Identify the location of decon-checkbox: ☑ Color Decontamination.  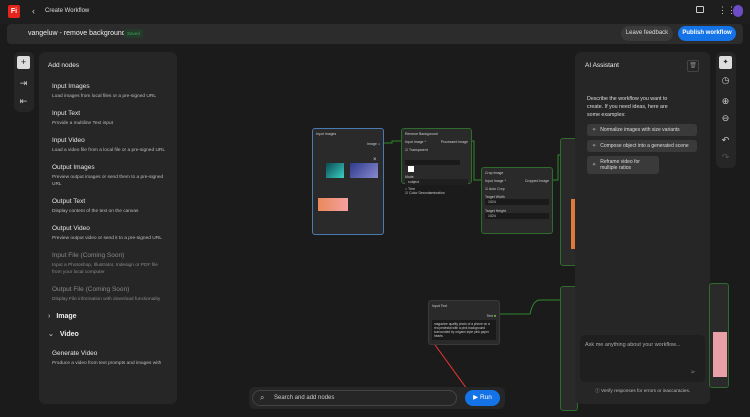
(436, 193).